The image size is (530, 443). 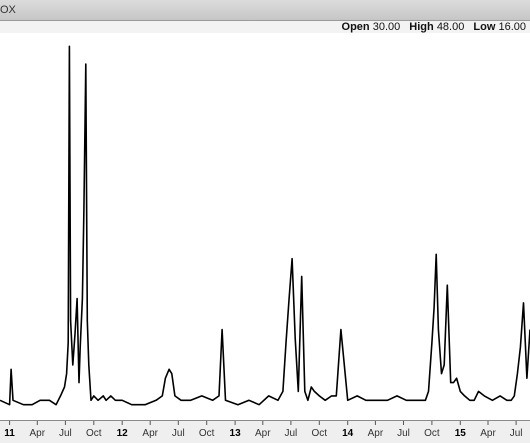 What do you see at coordinates (236, 433) in the screenshot?
I see `x-tick-label: 13` at bounding box center [236, 433].